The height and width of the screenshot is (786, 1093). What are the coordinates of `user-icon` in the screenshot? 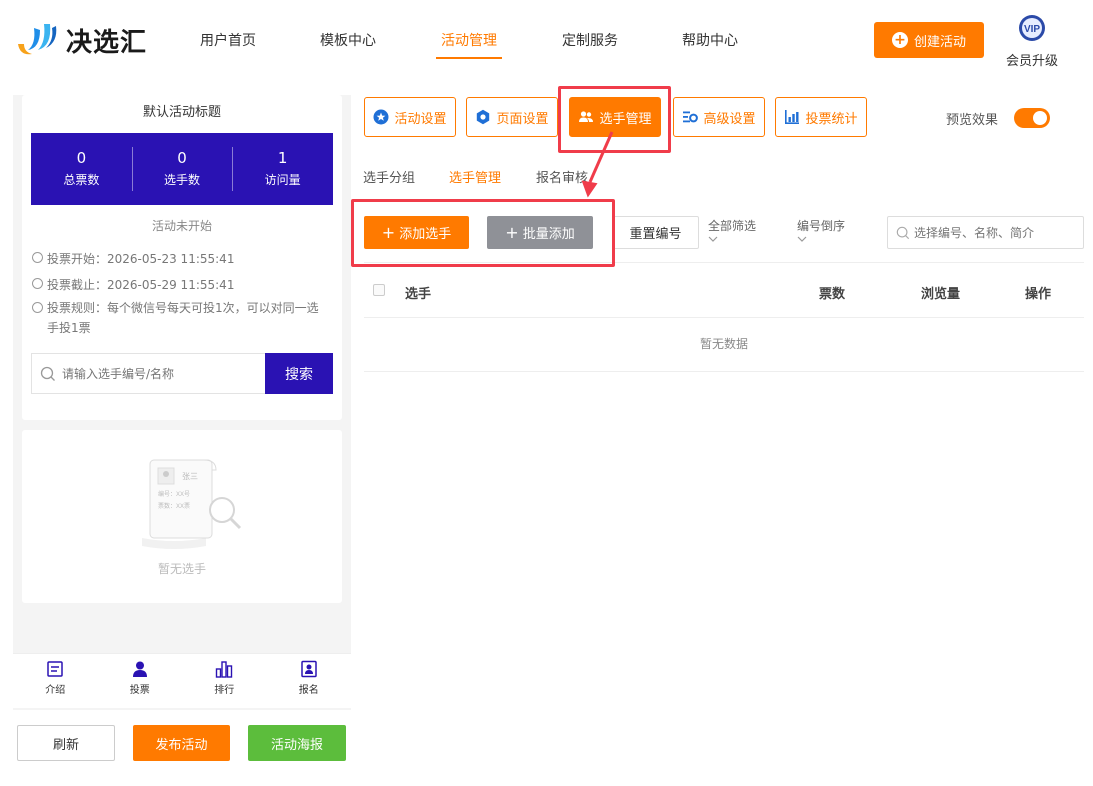 It's located at (139, 669).